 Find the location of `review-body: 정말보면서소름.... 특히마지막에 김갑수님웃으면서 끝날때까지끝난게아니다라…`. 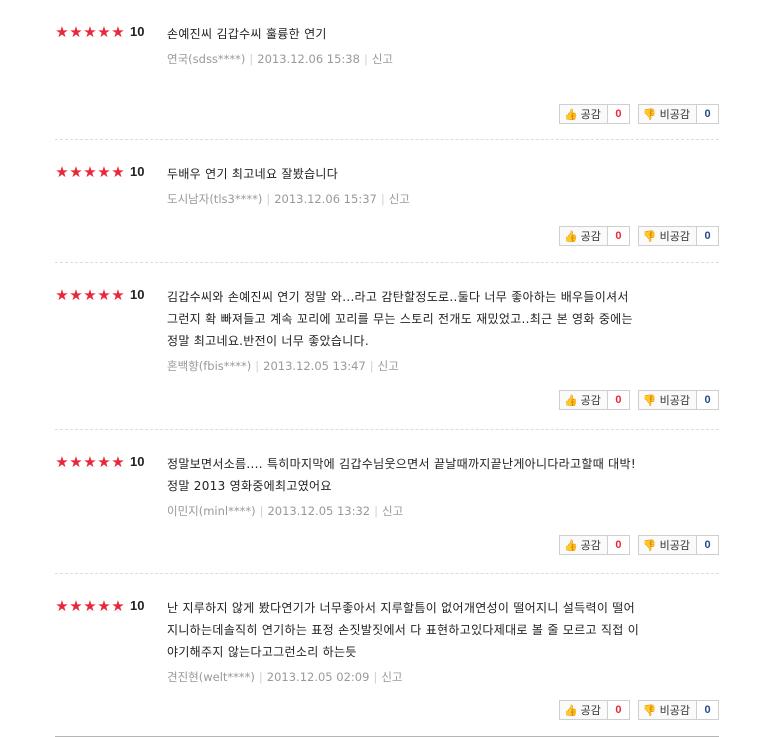

review-body: 정말보면서소름.... 특히마지막에 김갑수님웃으면서 끝날때까지끝난게아니다라… is located at coordinates (432, 486).